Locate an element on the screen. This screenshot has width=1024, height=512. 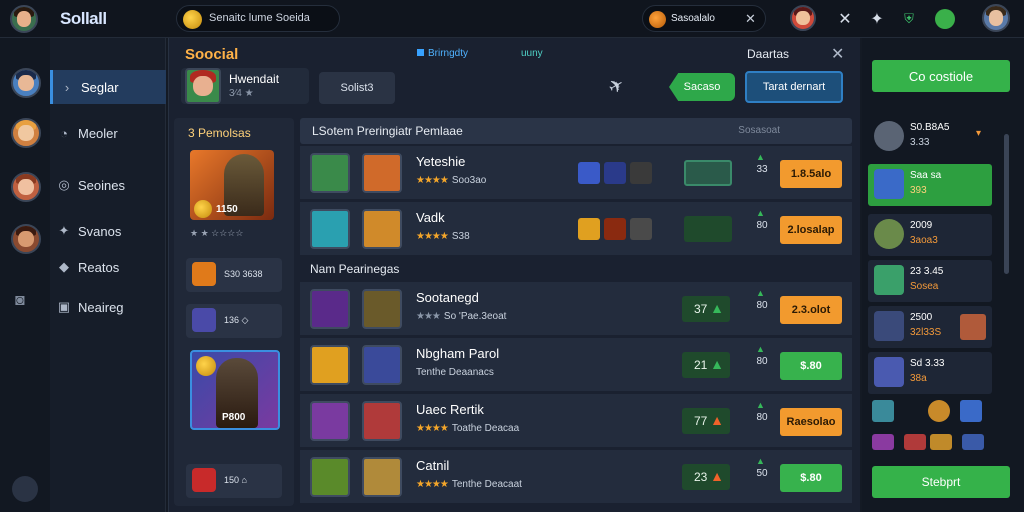
hero-thumb-icon is located at coordinates (973, 327).